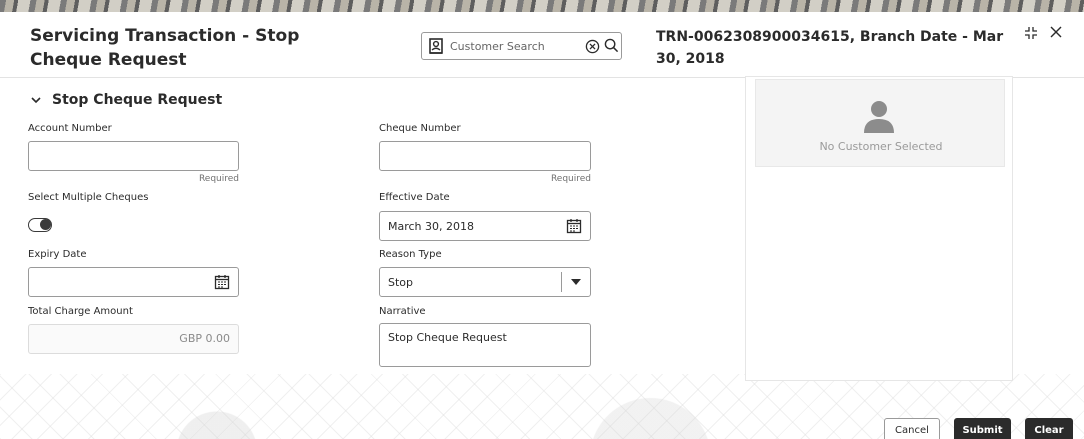 The image size is (1084, 439). I want to click on narrative-label: Narrative, so click(402, 311).